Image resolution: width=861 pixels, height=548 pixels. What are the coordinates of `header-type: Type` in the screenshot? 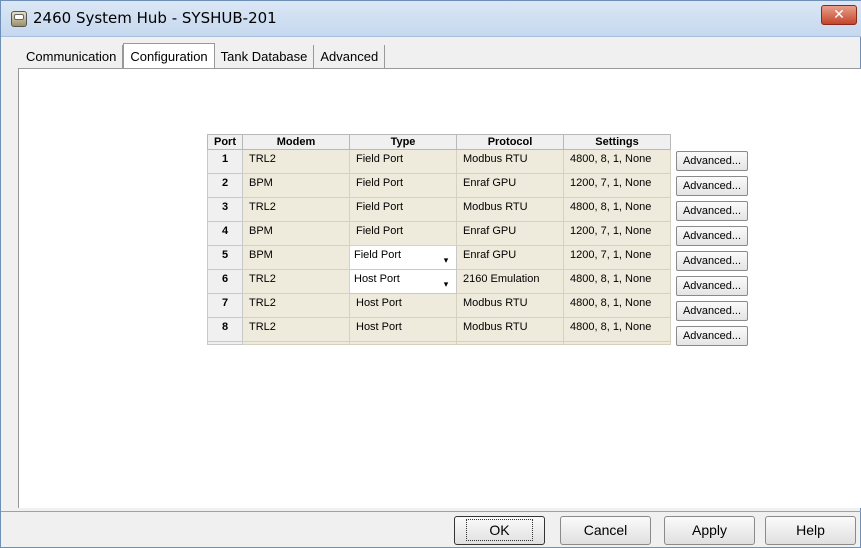 It's located at (403, 142).